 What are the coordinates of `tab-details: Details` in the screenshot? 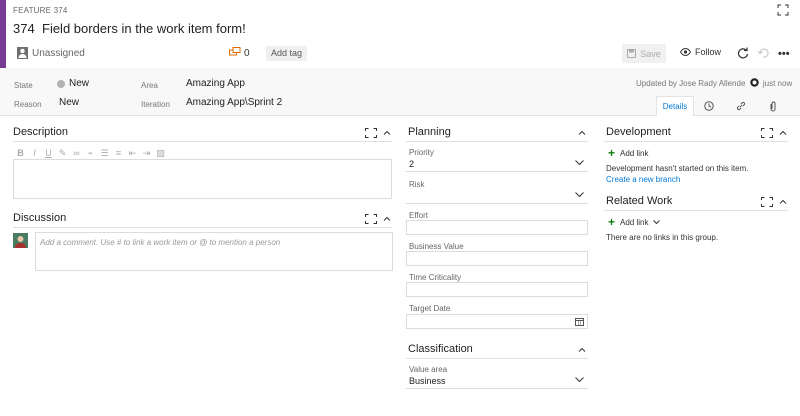 It's located at (675, 106).